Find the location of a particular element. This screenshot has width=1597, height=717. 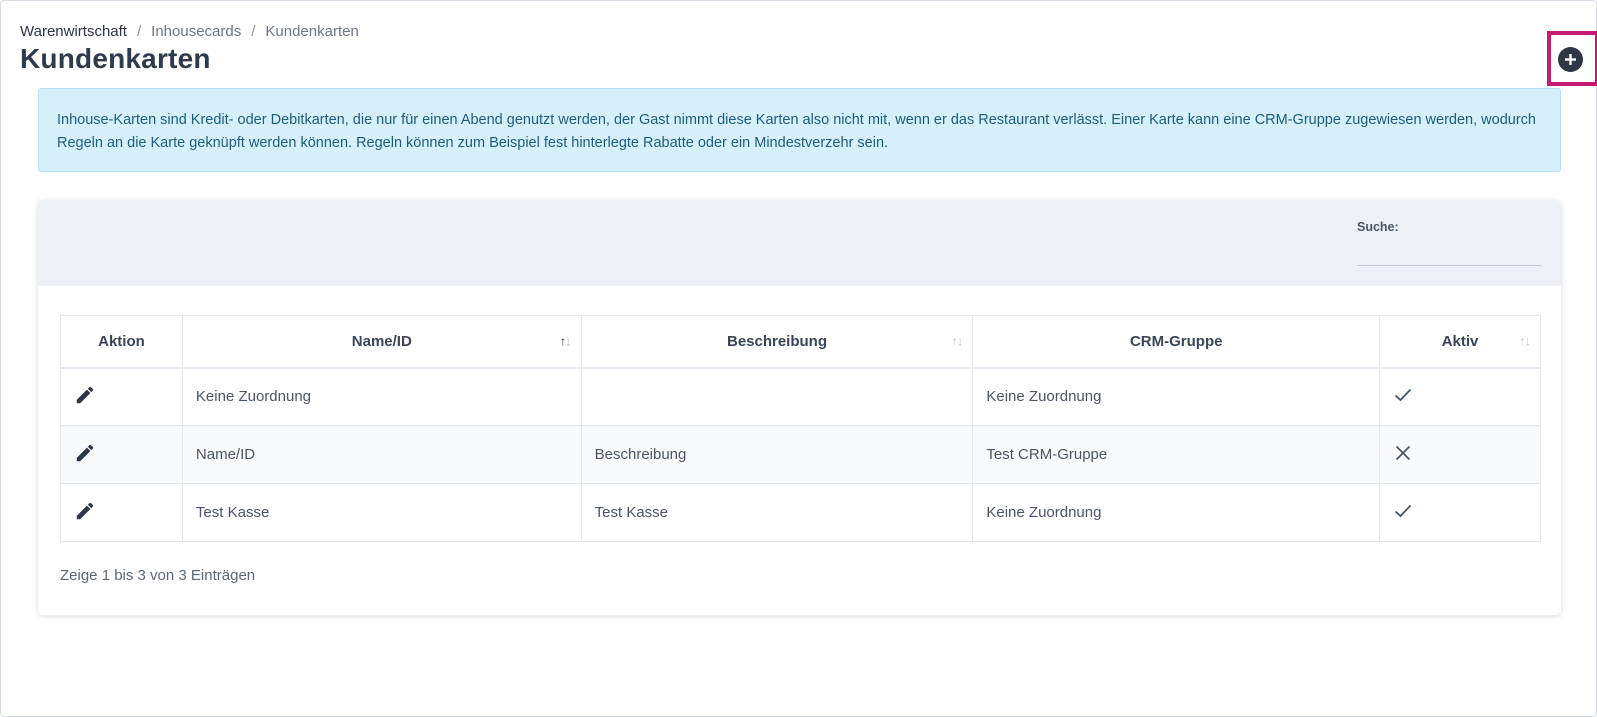

table-row: Test Kasse Test Kasse Keine Zuordnung is located at coordinates (800, 512).